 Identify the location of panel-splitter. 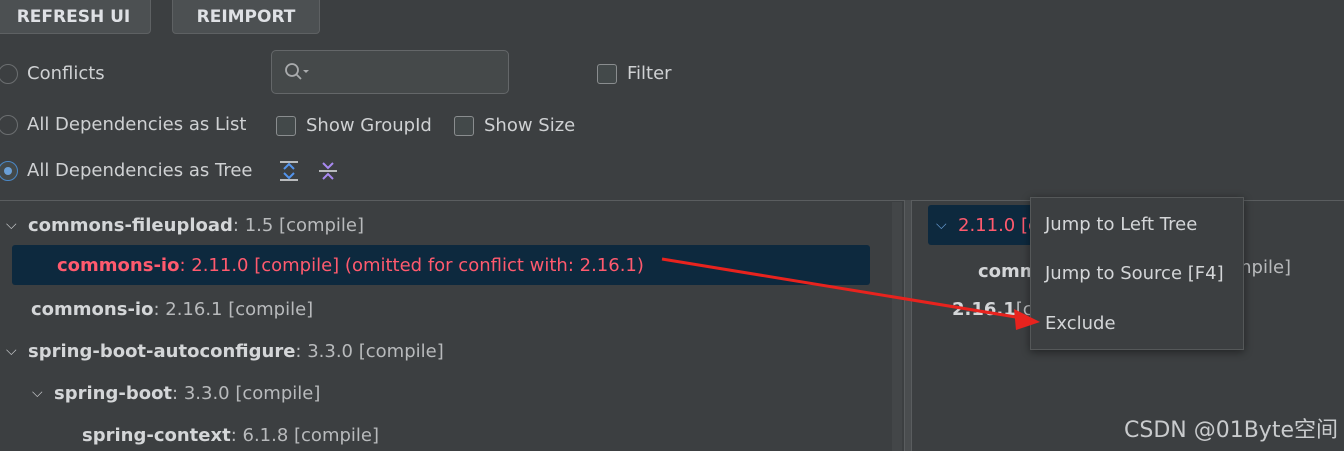
(908, 325).